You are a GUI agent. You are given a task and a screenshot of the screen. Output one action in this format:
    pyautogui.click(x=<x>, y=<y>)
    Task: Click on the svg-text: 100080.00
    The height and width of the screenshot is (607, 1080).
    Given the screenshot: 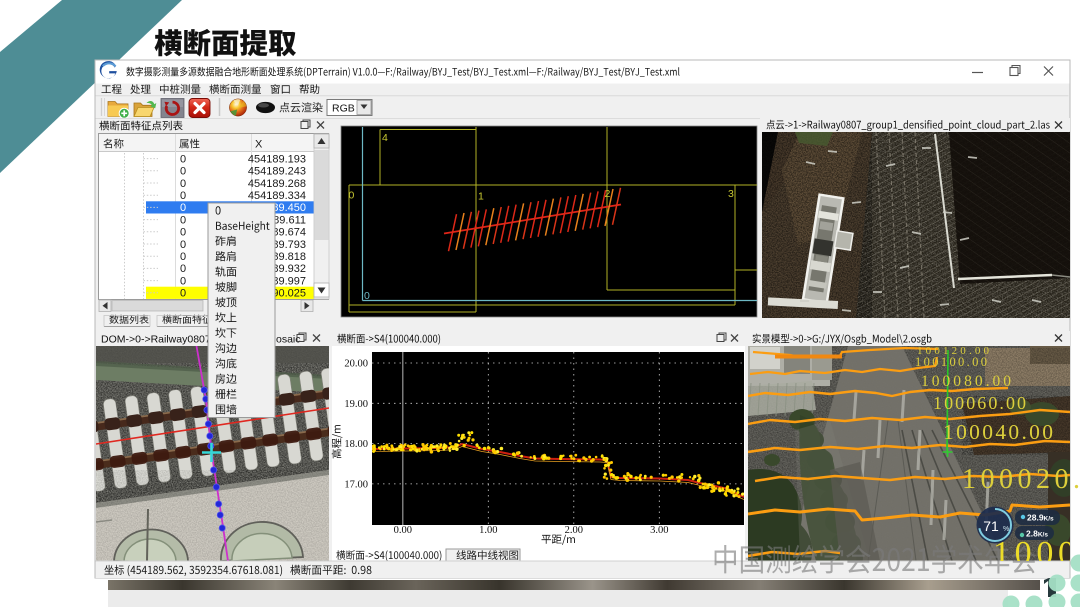 What is the action you would take?
    pyautogui.click(x=966, y=381)
    